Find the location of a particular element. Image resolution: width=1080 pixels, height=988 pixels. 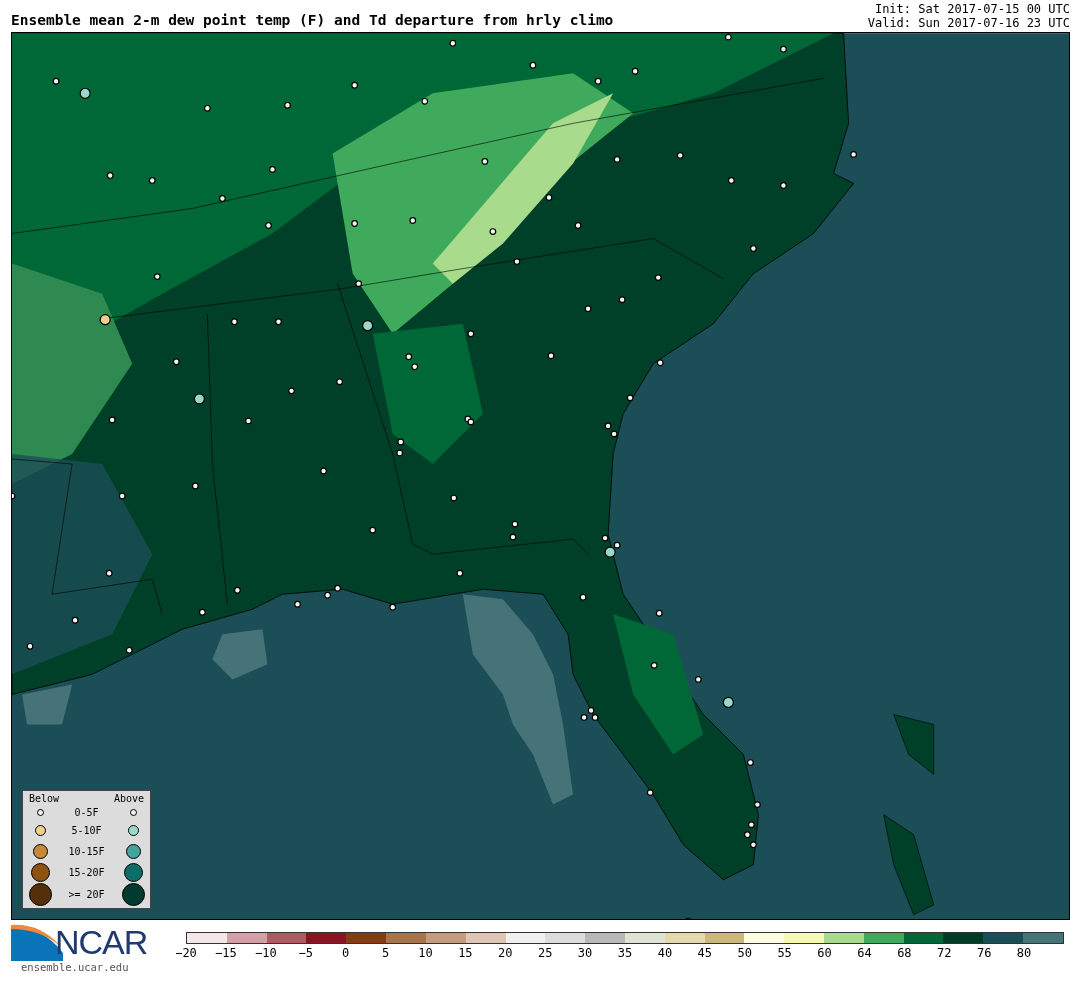

scale-tick-label: −10 is located at coordinates (265, 953).